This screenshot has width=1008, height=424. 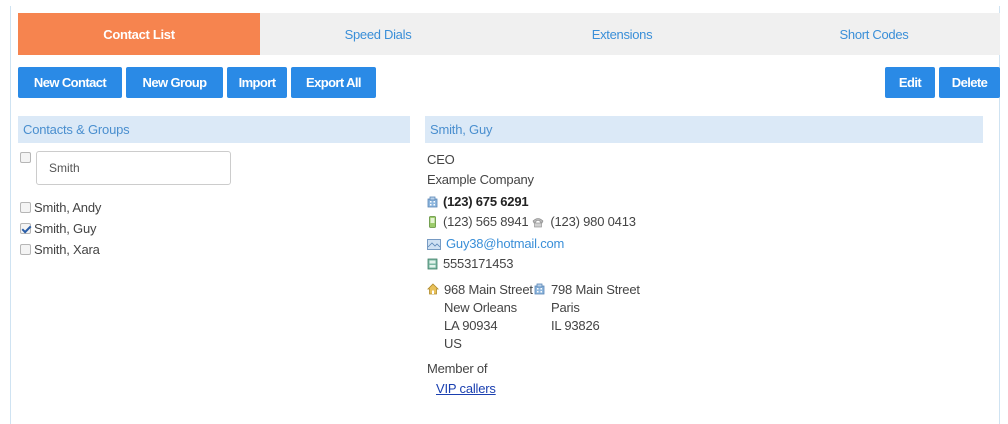 I want to click on home-icon, so click(x=433, y=289).